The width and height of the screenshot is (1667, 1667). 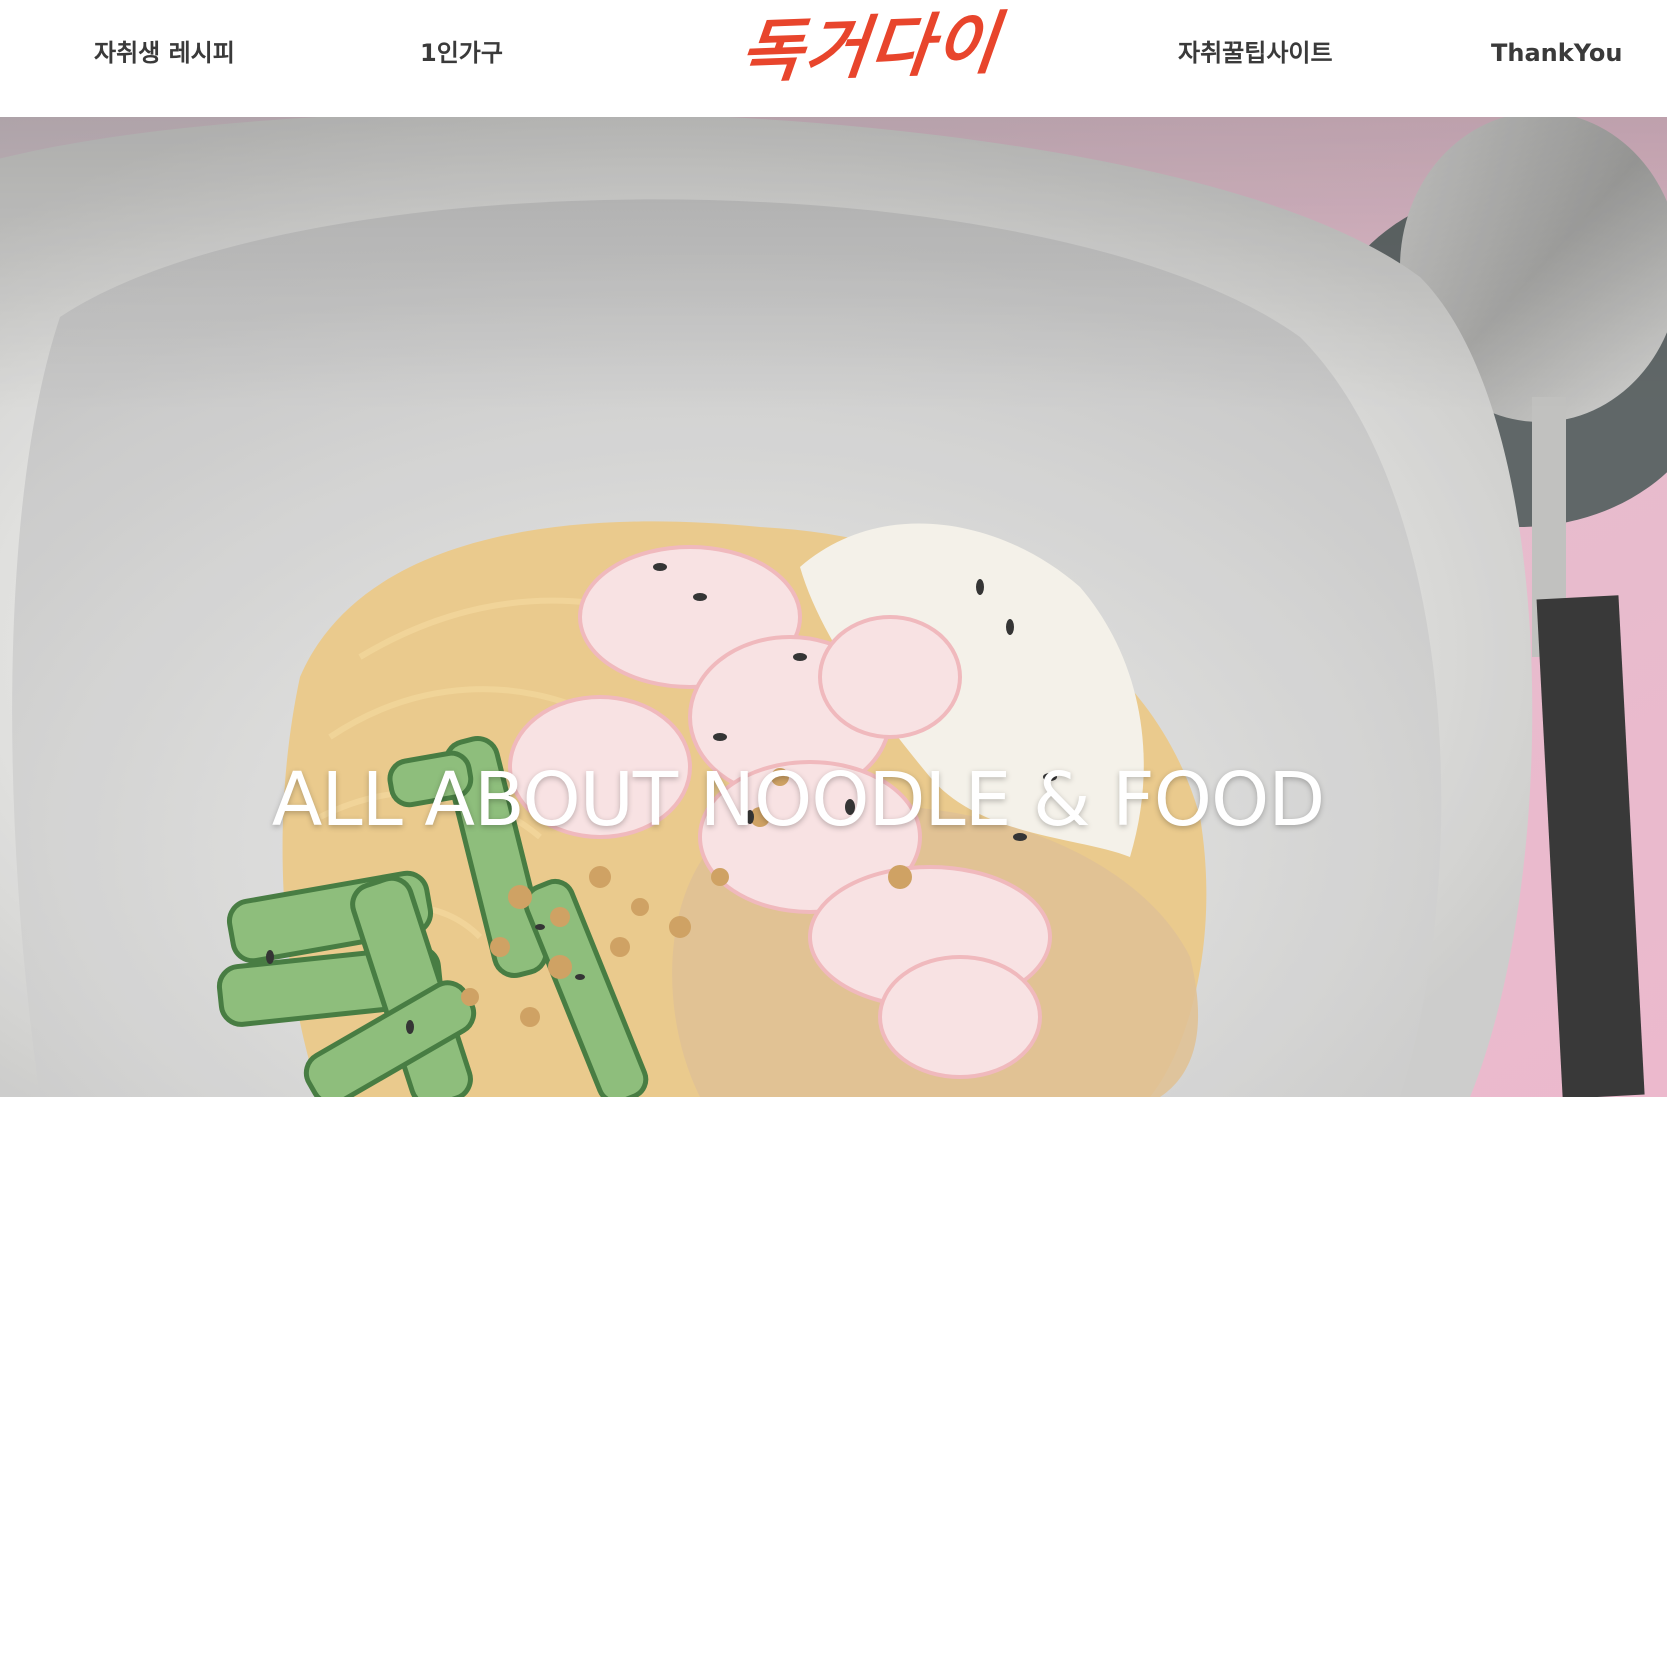 I want to click on nav-link-single-household: 1인가구, so click(x=461, y=53).